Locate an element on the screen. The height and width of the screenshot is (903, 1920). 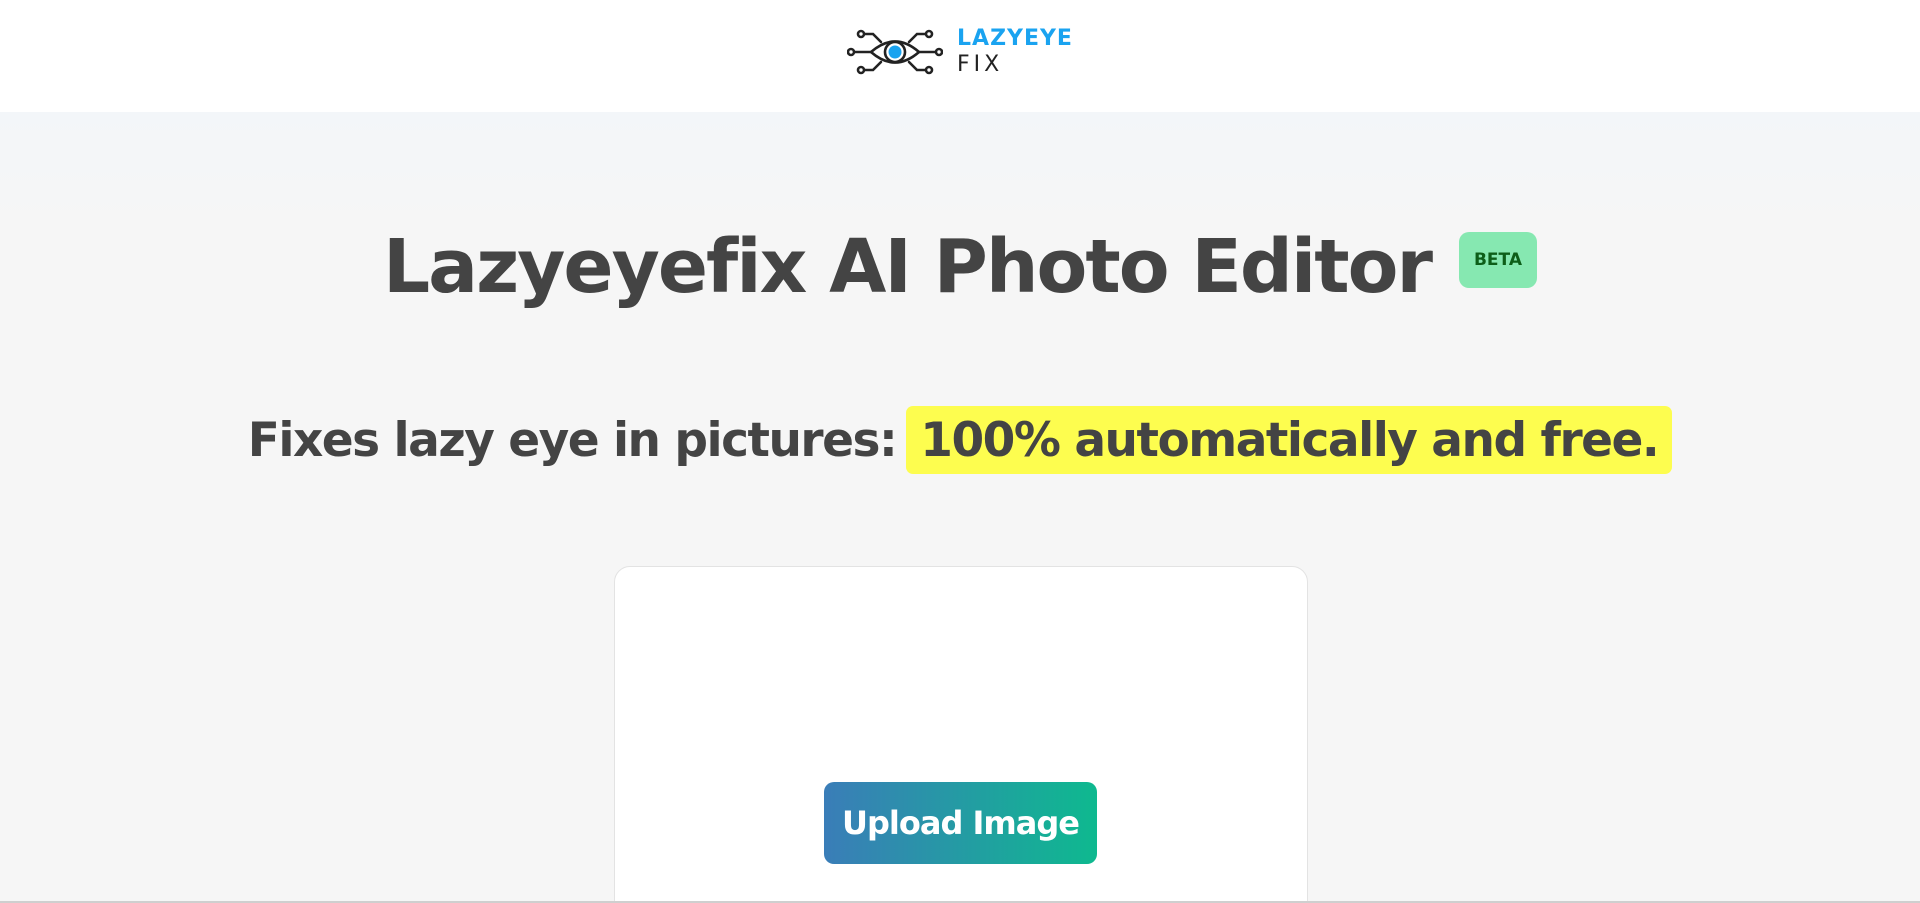
upload-image-button: Upload Image is located at coordinates (960, 823).